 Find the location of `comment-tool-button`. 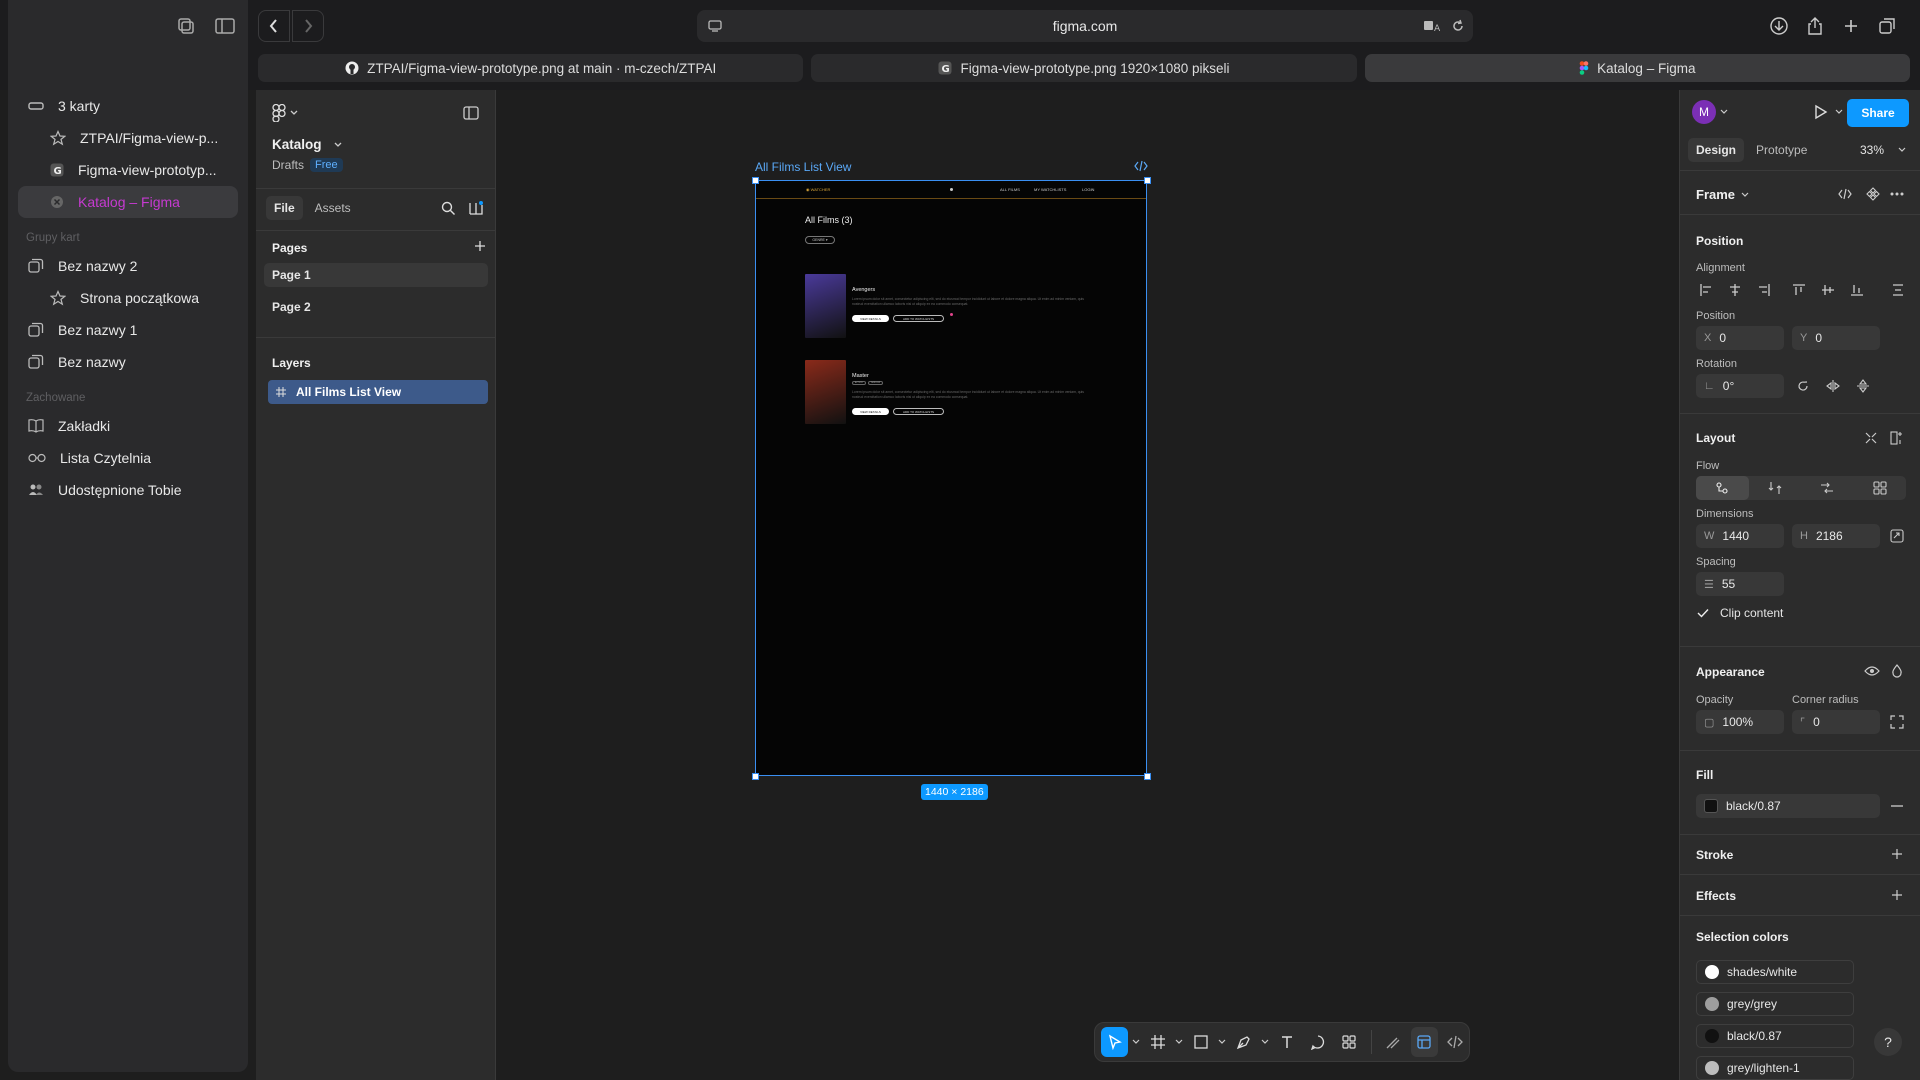

comment-tool-button is located at coordinates (1318, 1042).